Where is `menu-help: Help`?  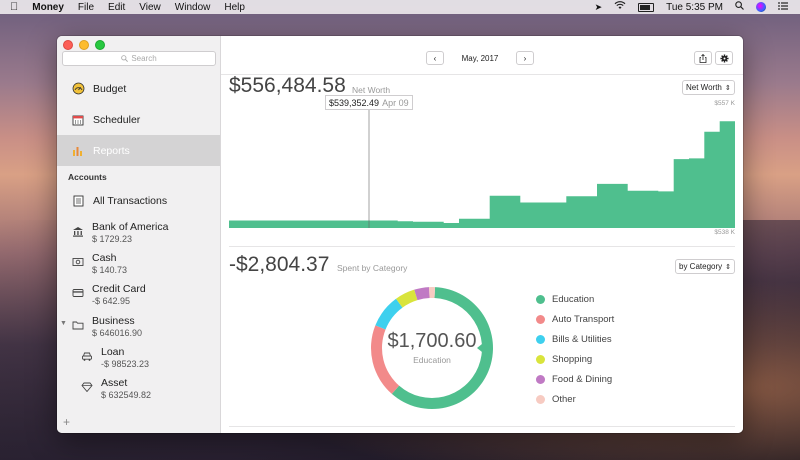 menu-help: Help is located at coordinates (234, 7).